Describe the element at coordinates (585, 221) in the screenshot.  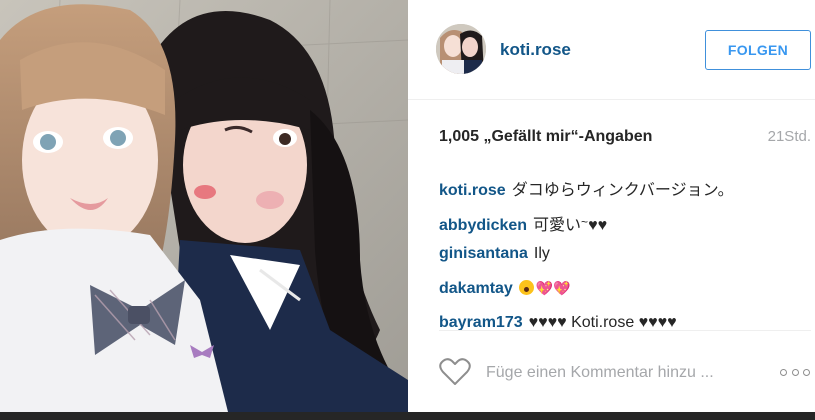
I see `comment-tilde: ~` at that location.